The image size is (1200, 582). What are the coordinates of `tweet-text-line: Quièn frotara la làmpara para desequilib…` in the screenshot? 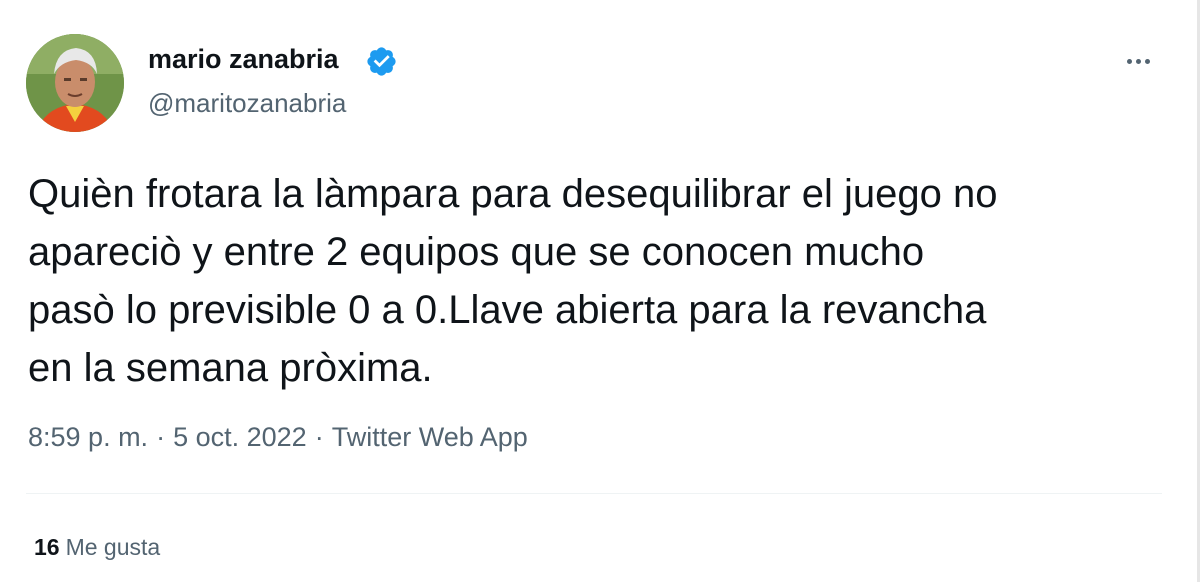 It's located at (513, 194).